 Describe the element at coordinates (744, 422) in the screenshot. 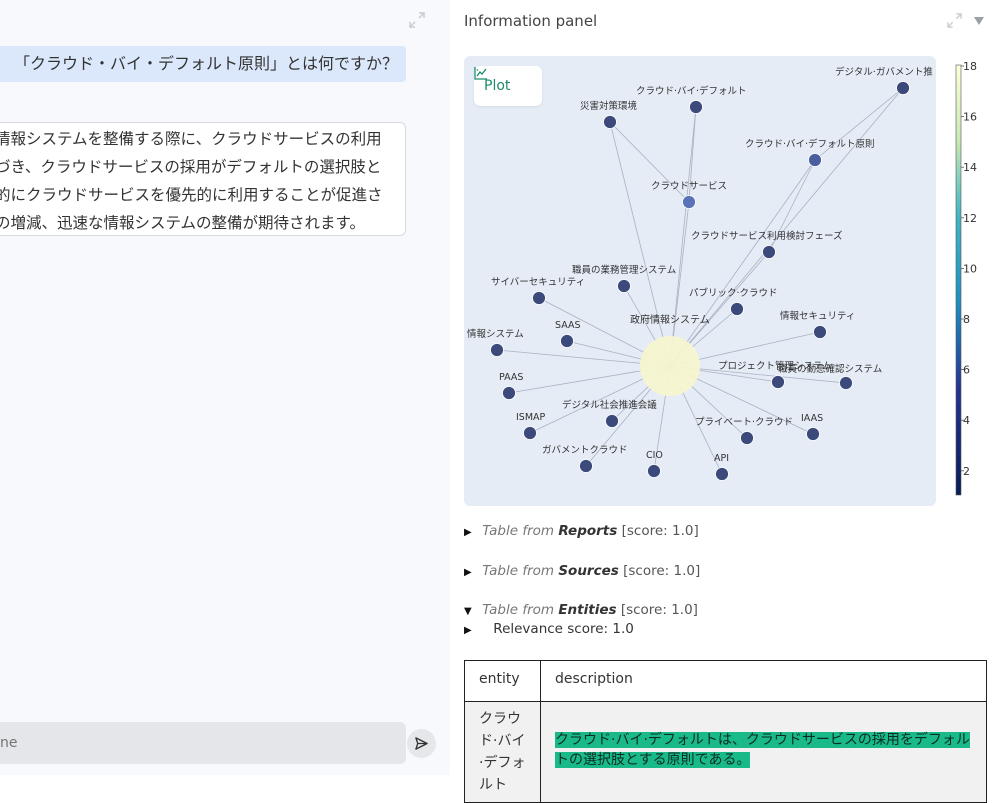

I see `graph-node-label: プライベート·クラウド` at that location.